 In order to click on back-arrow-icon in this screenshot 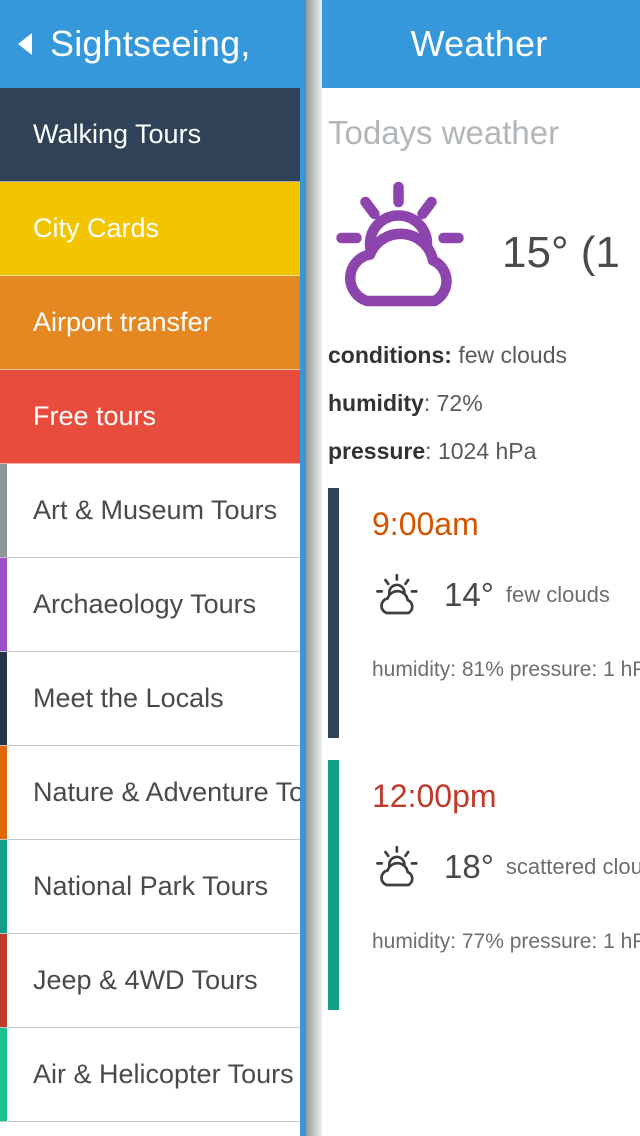, I will do `click(25, 44)`.